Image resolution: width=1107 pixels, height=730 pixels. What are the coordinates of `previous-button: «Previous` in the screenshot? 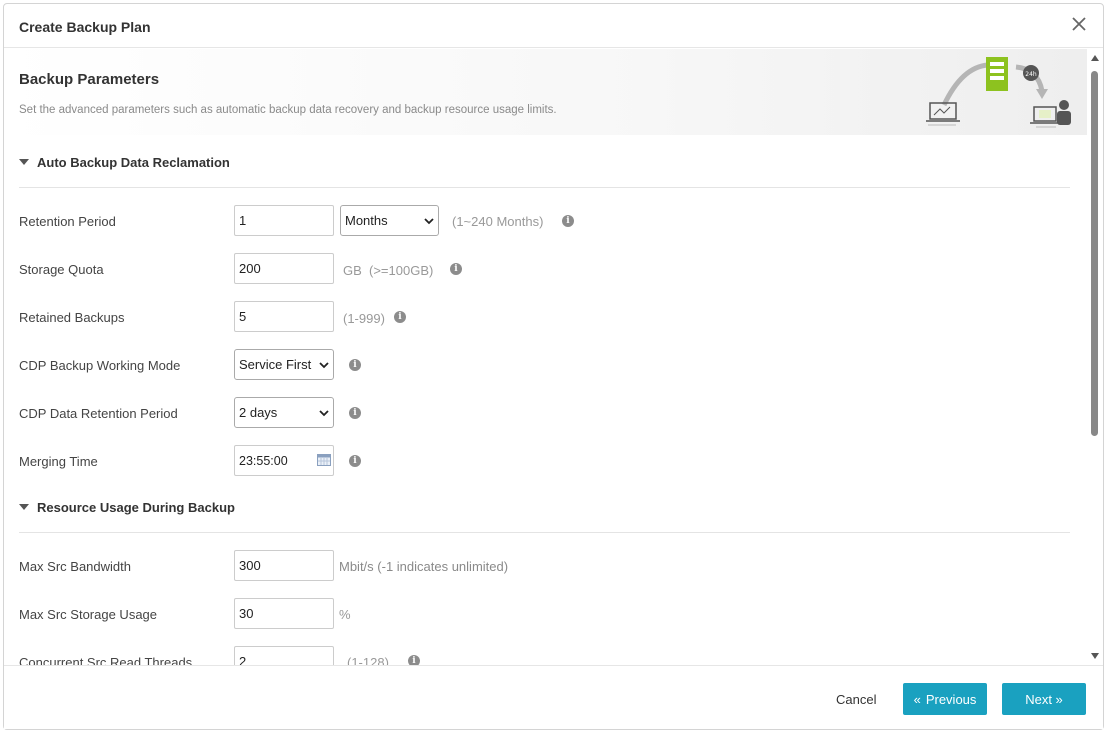 It's located at (945, 699).